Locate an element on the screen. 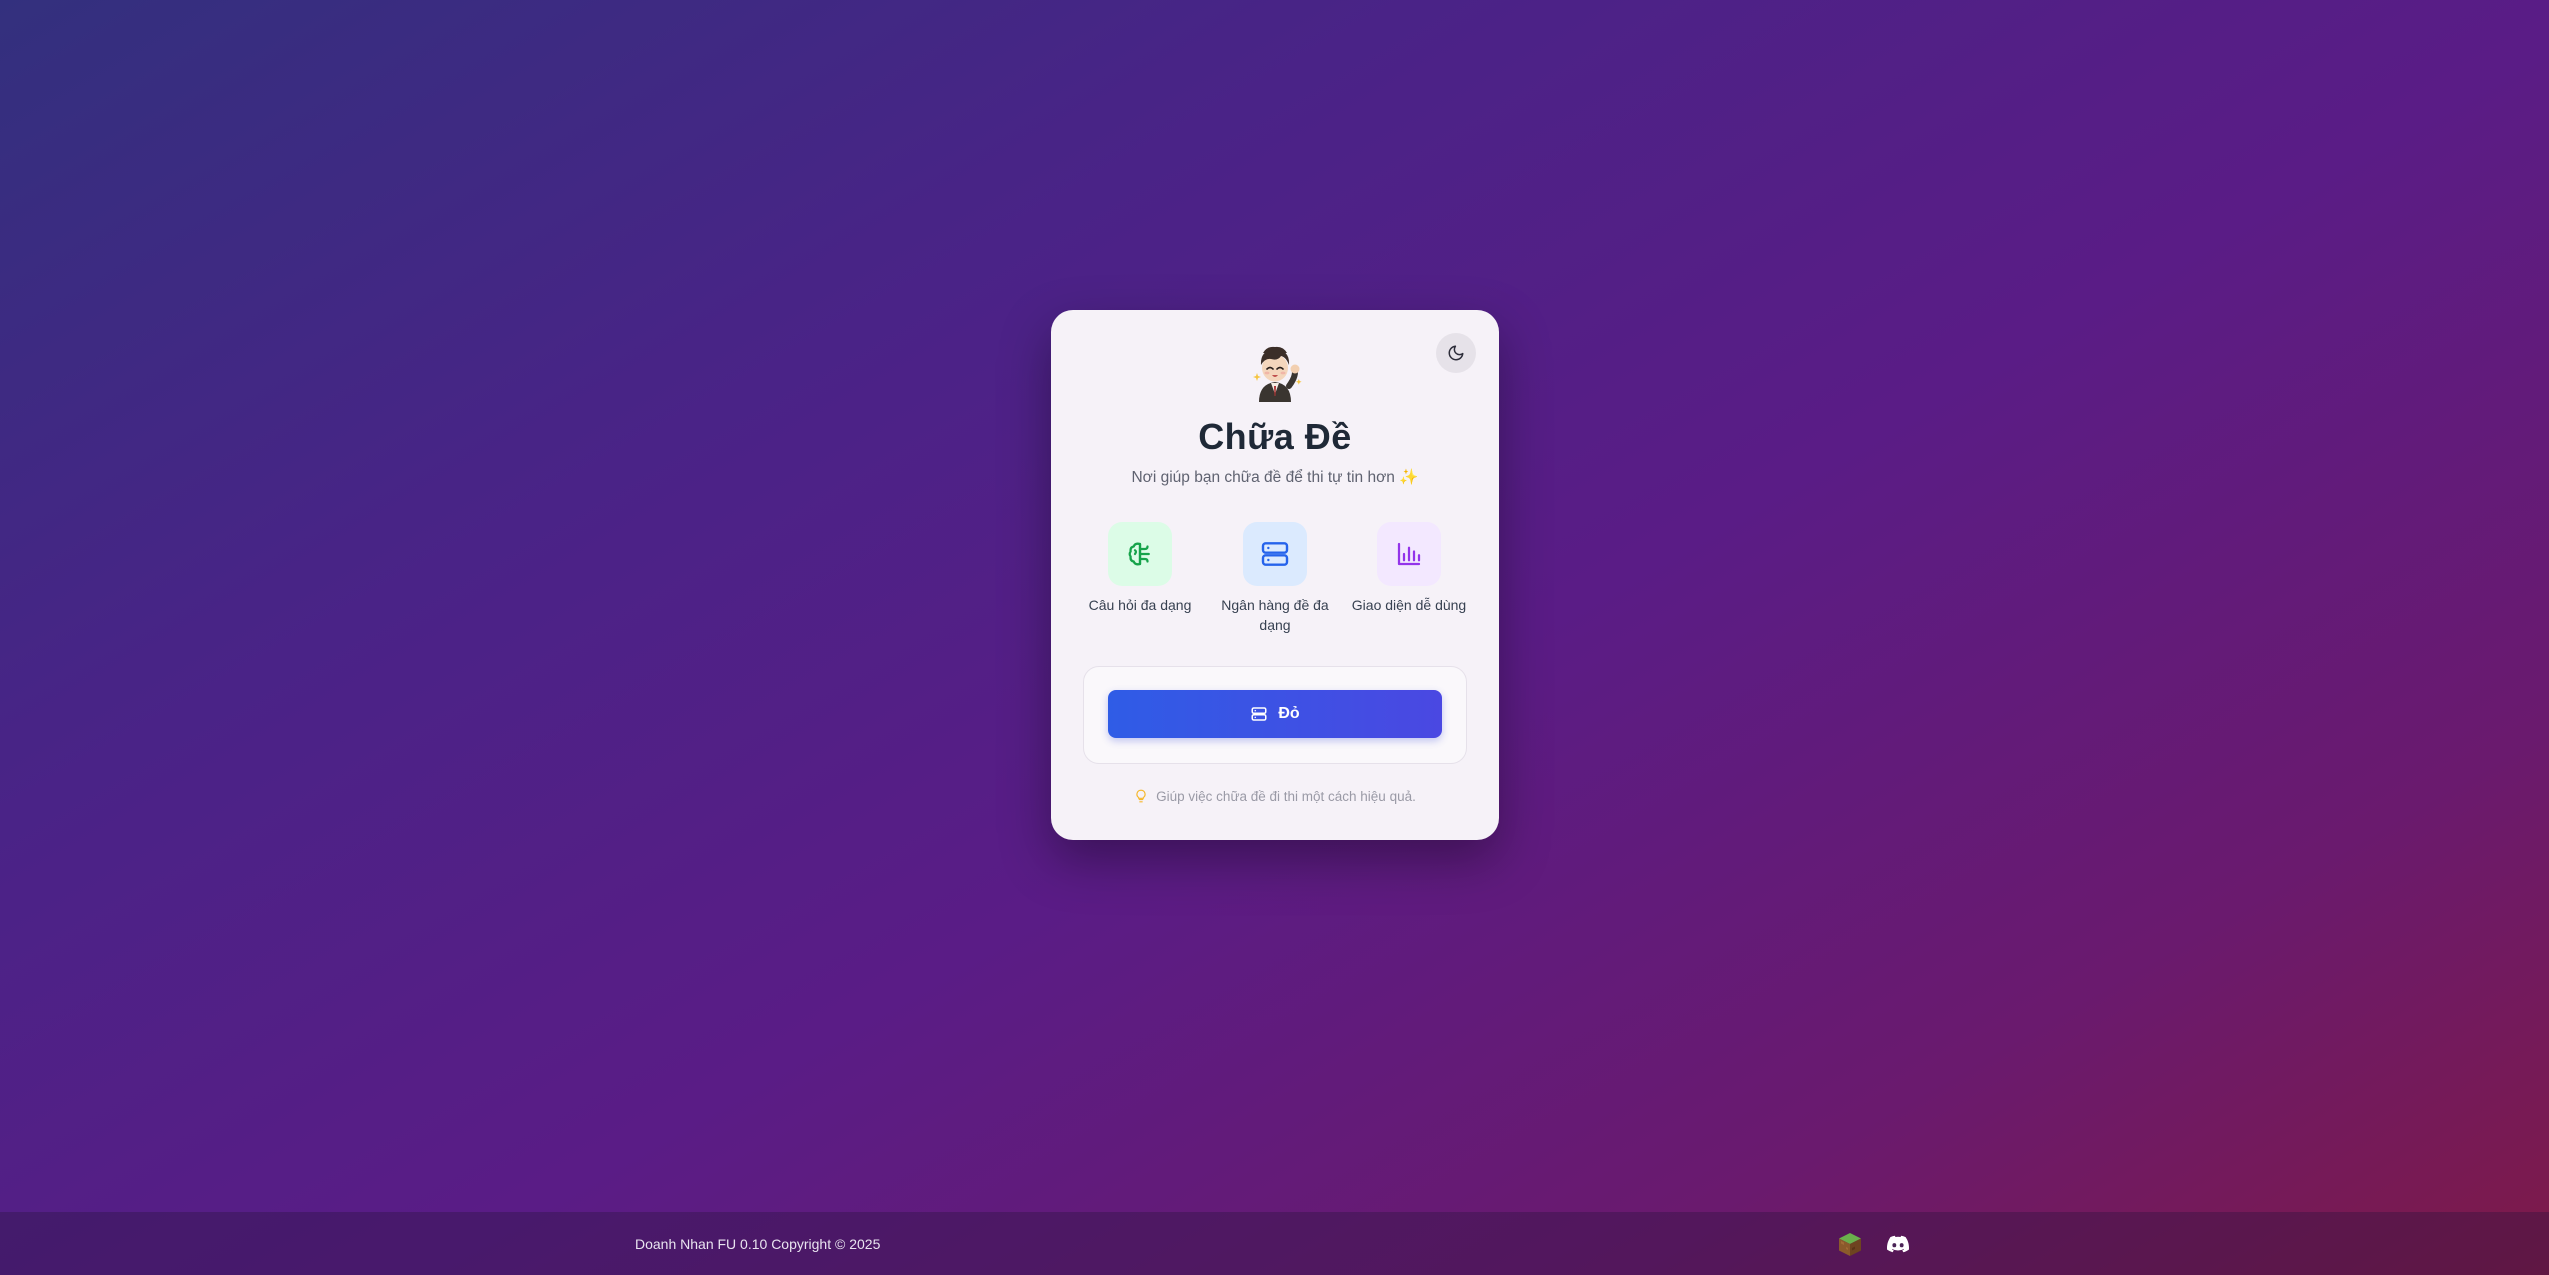  footer: Doanh Nhan FU 0.10 Copyright © 2025 is located at coordinates (1274, 1243).